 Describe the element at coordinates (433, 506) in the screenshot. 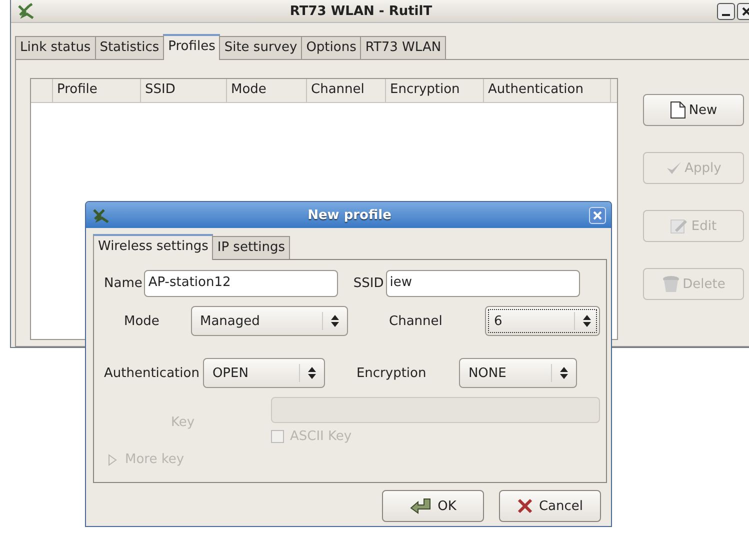

I see `ok-button: OK` at that location.